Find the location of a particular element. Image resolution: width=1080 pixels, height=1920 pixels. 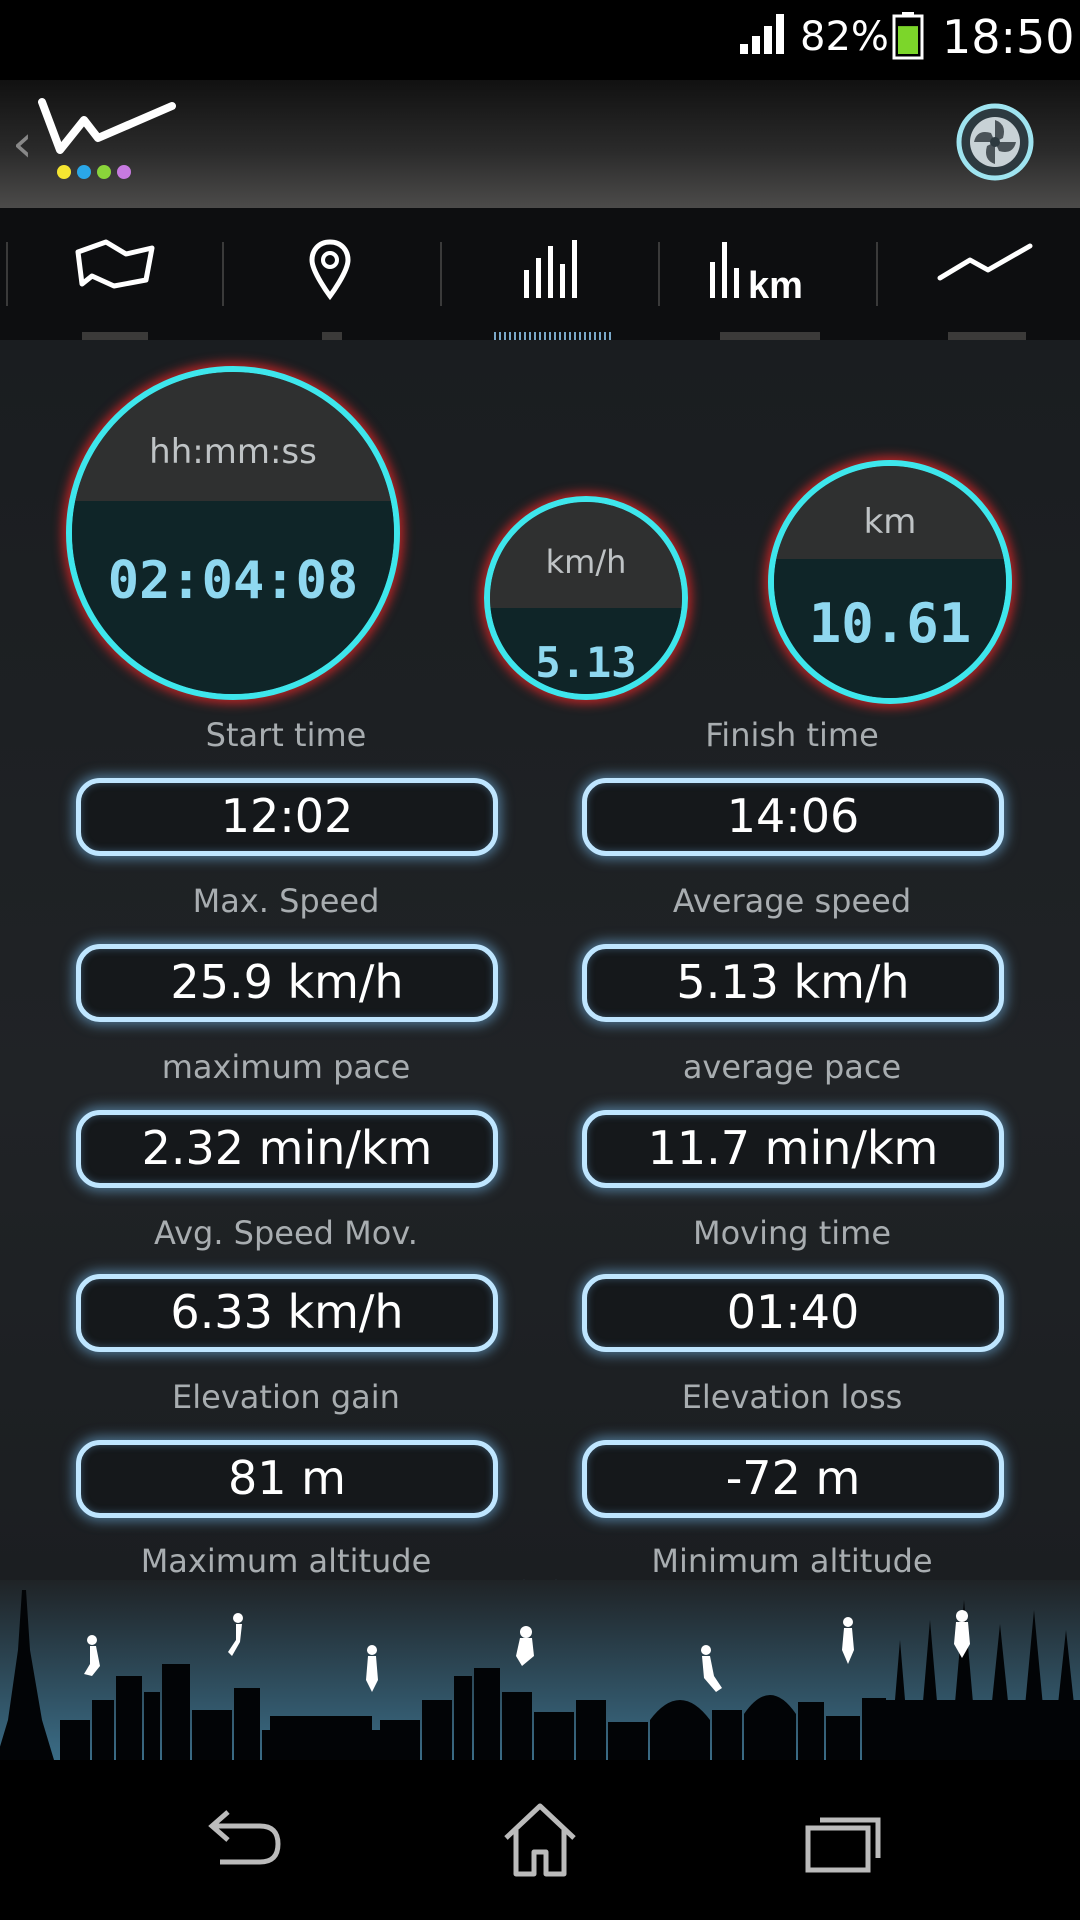

tab-bar-chart is located at coordinates (560, 274).